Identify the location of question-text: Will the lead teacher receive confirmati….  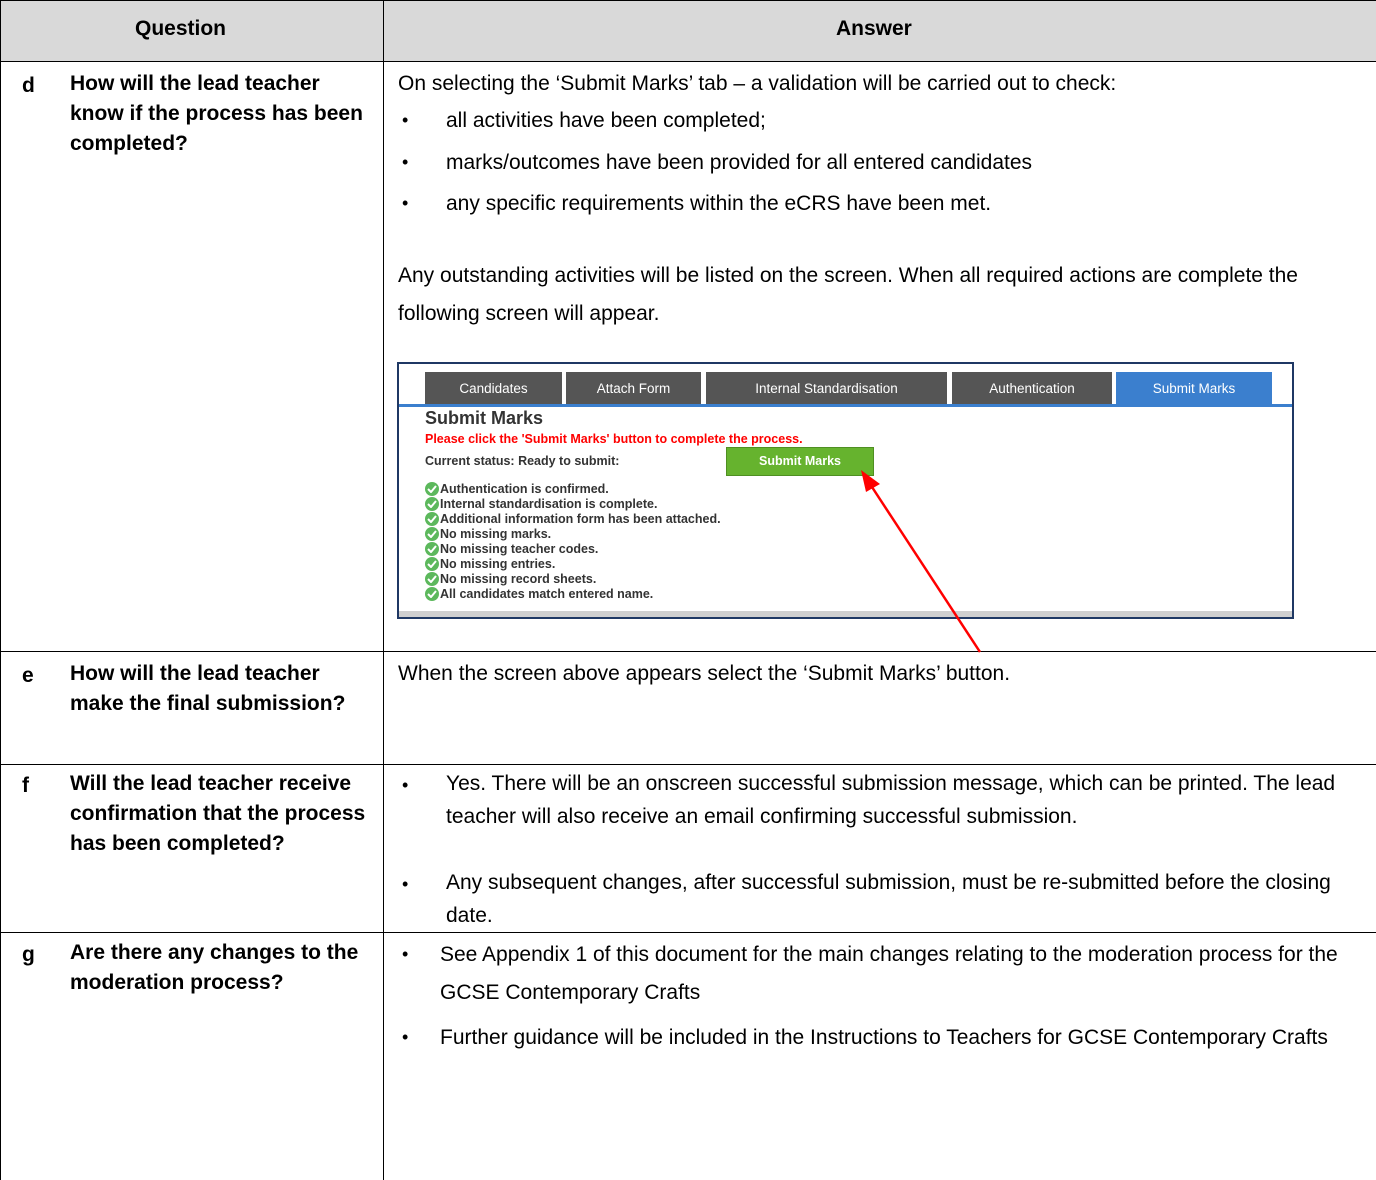
(218, 813).